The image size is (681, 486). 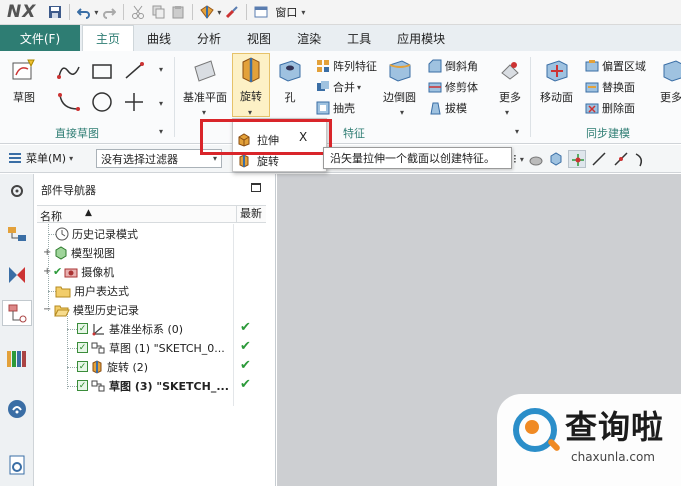 What do you see at coordinates (399, 81) in the screenshot?
I see `edge-blend-button: 边倒圆` at bounding box center [399, 81].